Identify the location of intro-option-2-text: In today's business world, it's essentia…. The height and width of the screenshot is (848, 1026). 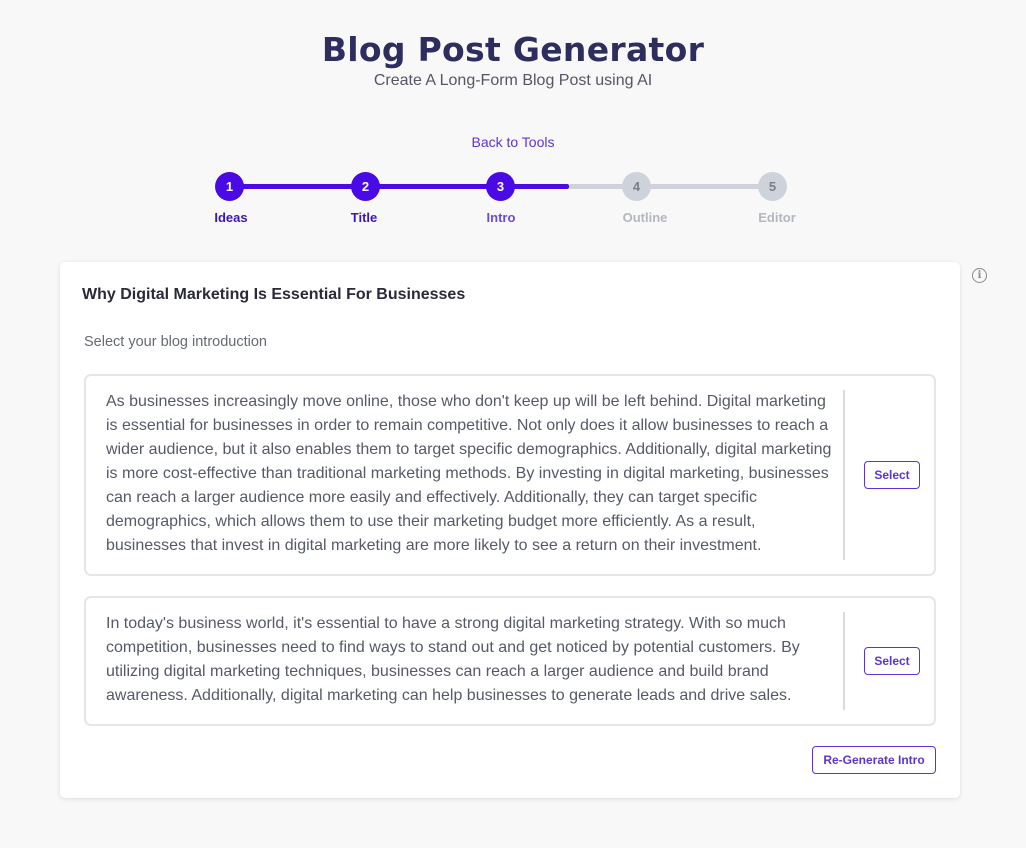
(453, 659).